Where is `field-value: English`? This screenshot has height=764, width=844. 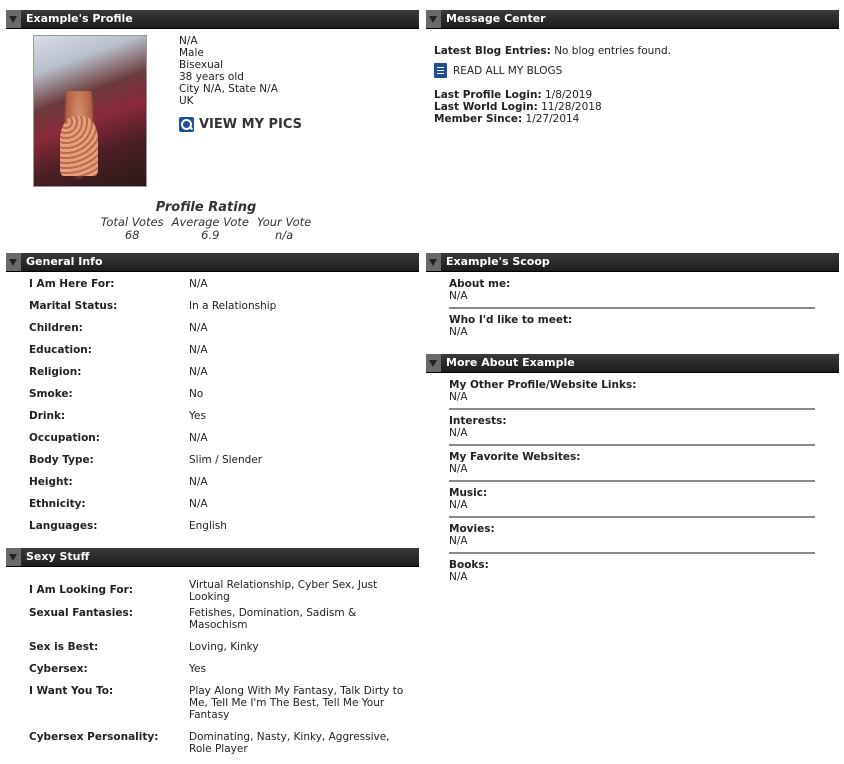 field-value: English is located at coordinates (208, 526).